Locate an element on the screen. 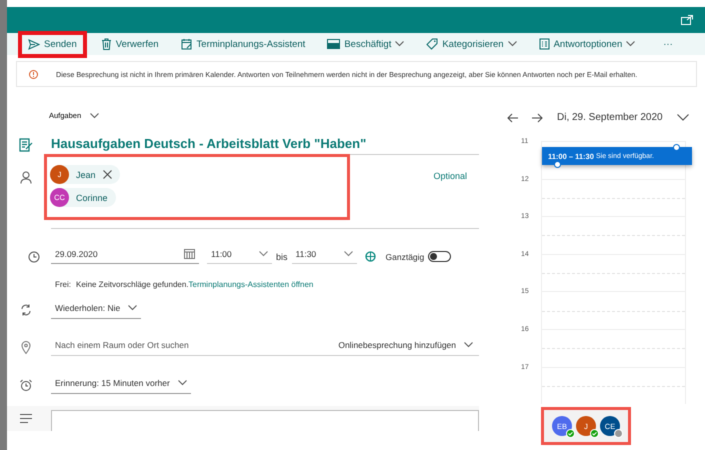  calendar-icon is located at coordinates (189, 254).